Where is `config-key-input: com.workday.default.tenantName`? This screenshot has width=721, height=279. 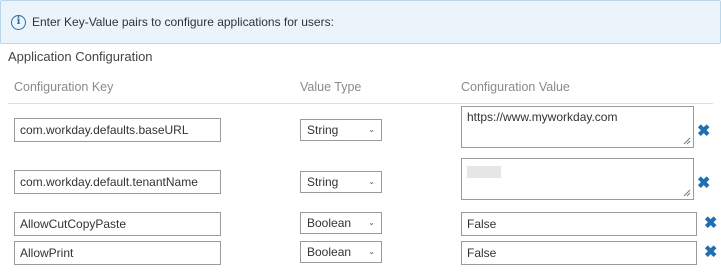
config-key-input: com.workday.default.tenantName is located at coordinates (117, 182).